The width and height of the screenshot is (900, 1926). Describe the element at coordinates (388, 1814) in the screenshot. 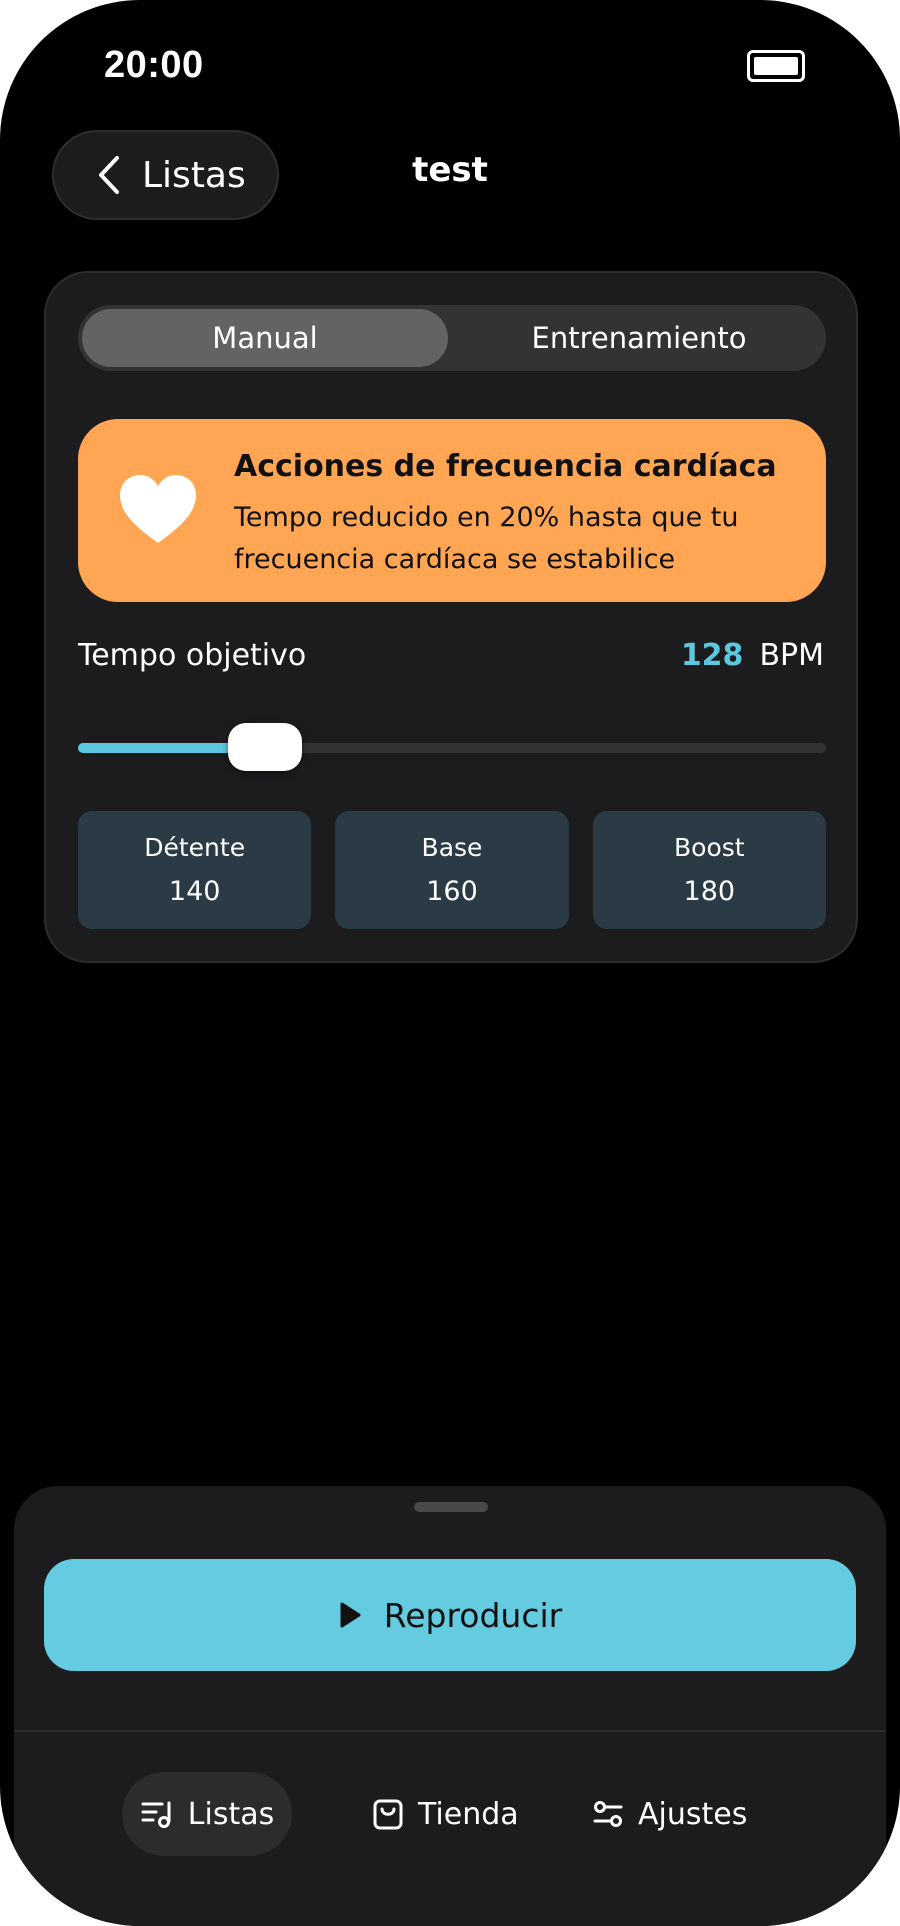

I see `shopping-bag-icon` at that location.